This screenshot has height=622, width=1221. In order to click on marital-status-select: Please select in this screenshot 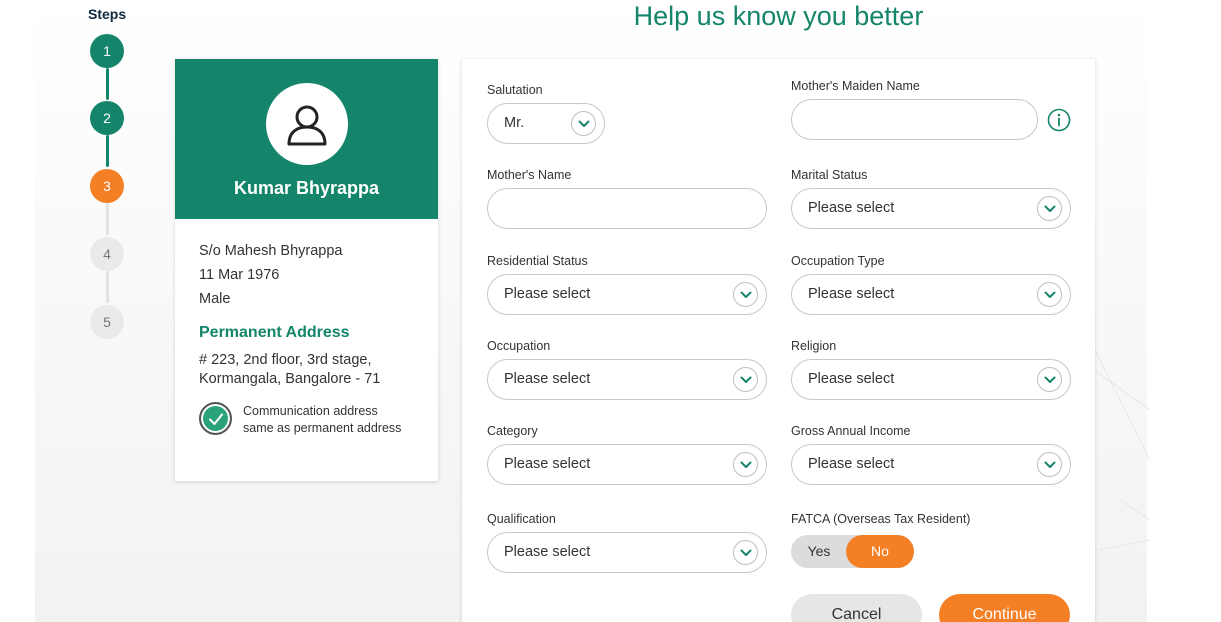, I will do `click(931, 208)`.